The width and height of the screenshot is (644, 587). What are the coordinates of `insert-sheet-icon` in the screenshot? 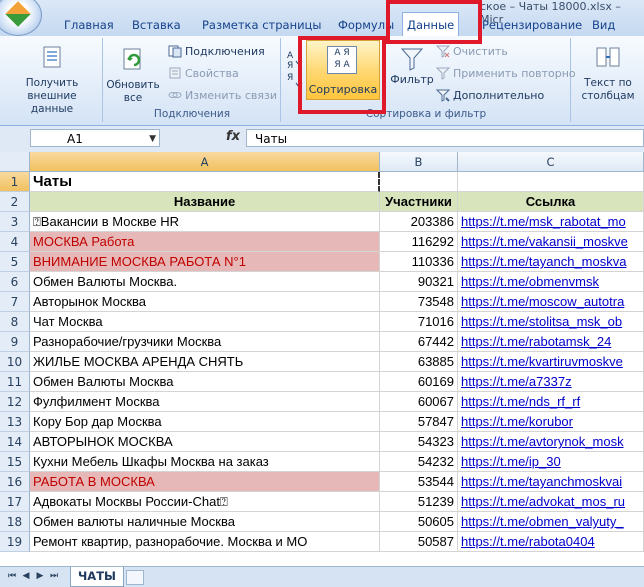 It's located at (135, 577).